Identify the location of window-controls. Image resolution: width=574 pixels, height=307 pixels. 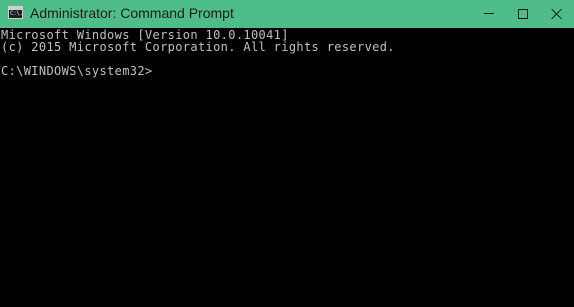
(523, 14).